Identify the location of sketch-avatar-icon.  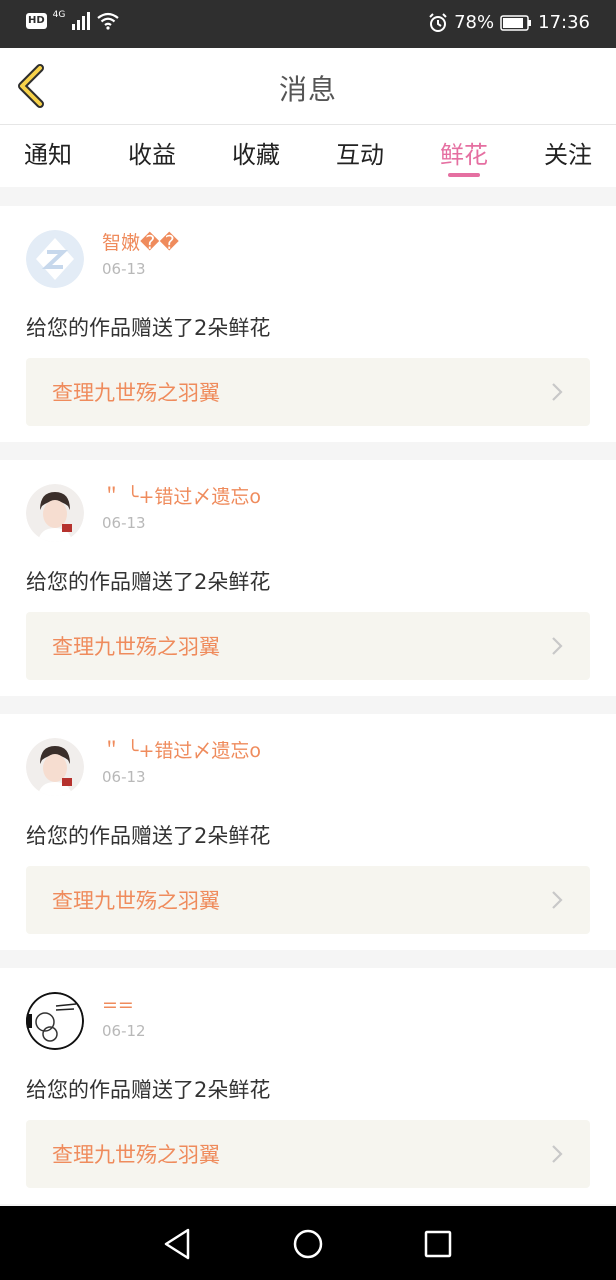
(55, 1021).